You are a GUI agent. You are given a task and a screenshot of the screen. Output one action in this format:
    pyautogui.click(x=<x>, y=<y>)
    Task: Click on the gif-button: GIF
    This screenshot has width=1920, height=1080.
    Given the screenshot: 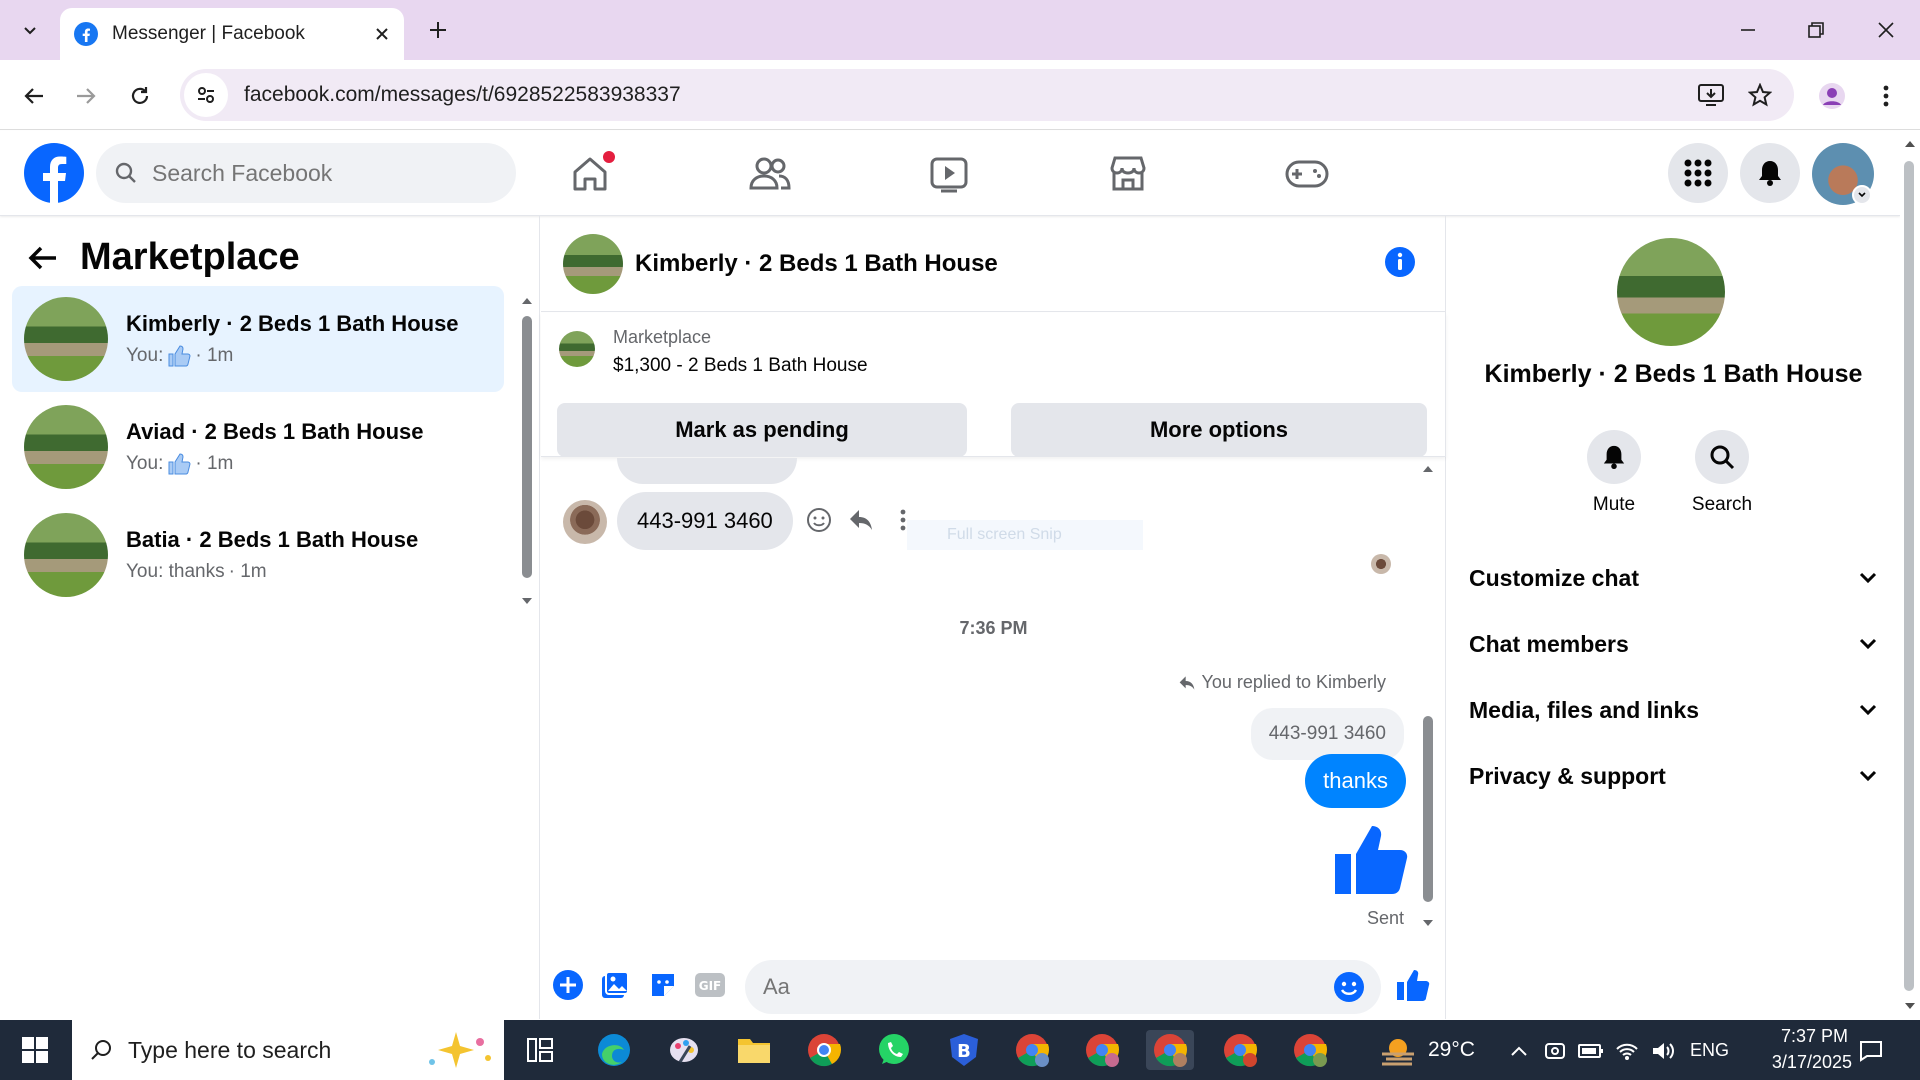 What is the action you would take?
    pyautogui.click(x=710, y=985)
    